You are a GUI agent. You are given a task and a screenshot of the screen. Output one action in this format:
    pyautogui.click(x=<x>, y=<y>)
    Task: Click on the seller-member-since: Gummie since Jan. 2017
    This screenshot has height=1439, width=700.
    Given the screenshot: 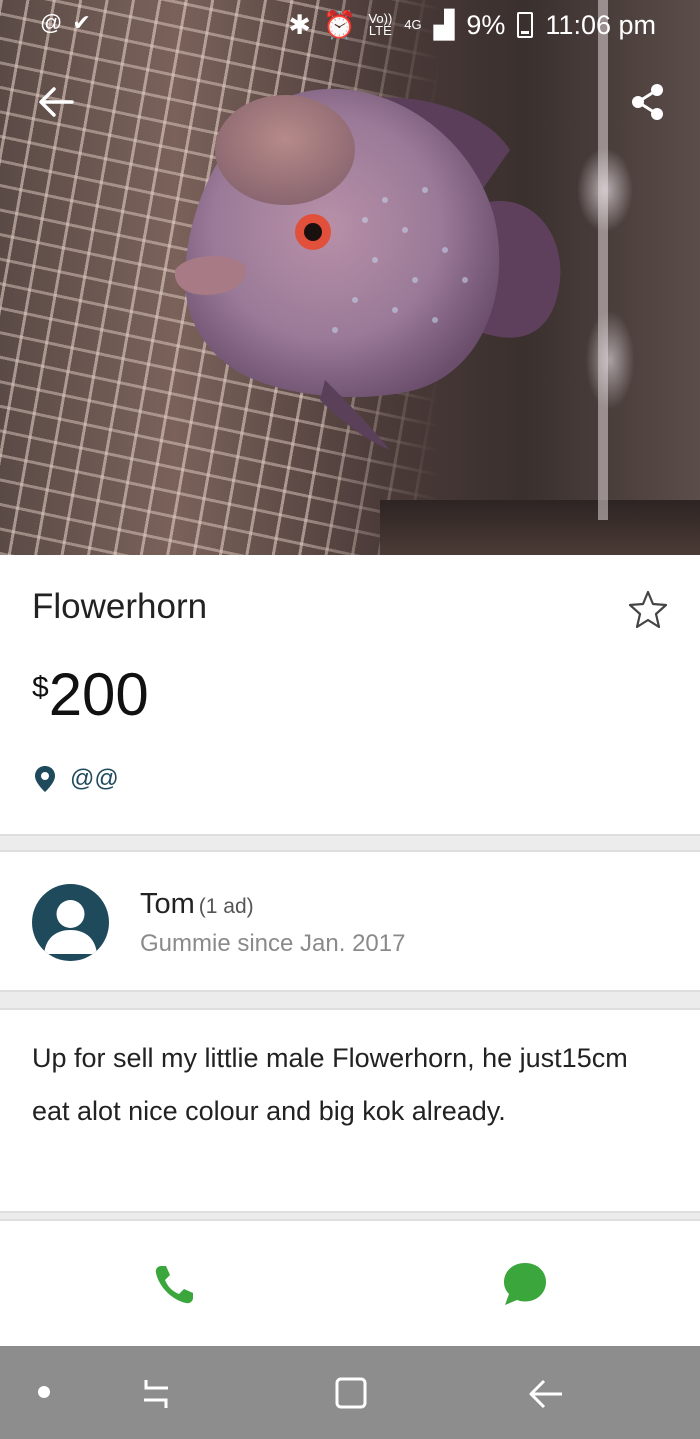 What is the action you would take?
    pyautogui.click(x=273, y=943)
    